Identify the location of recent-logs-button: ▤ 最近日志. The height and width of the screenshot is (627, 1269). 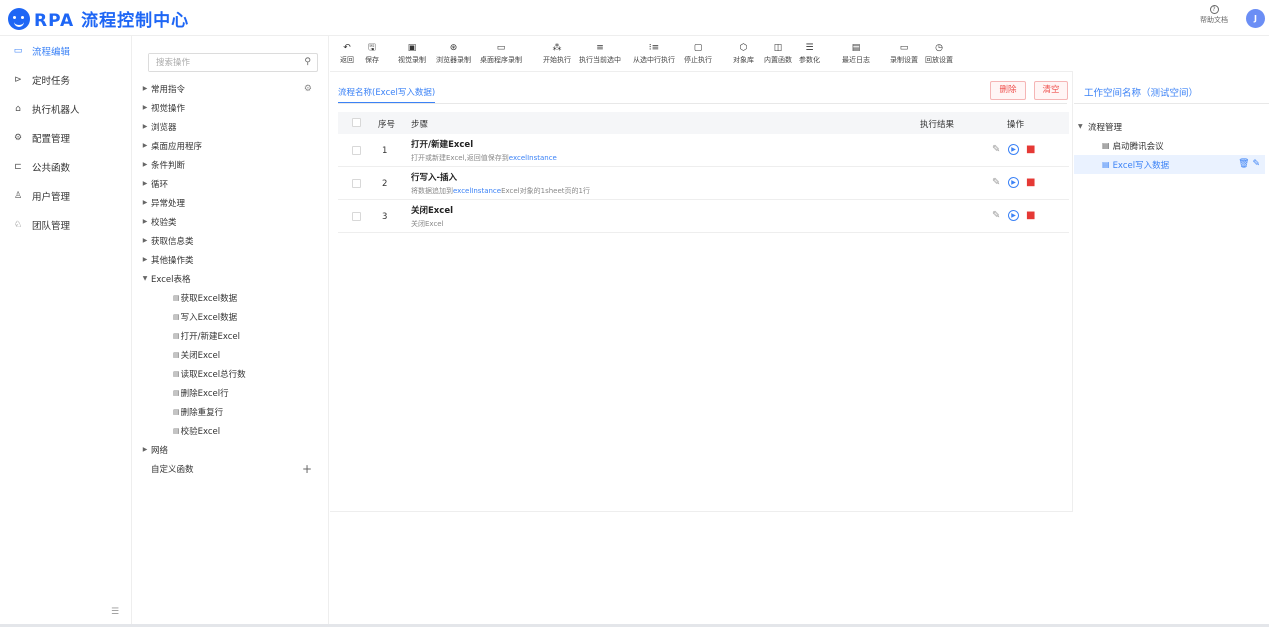
(856, 54).